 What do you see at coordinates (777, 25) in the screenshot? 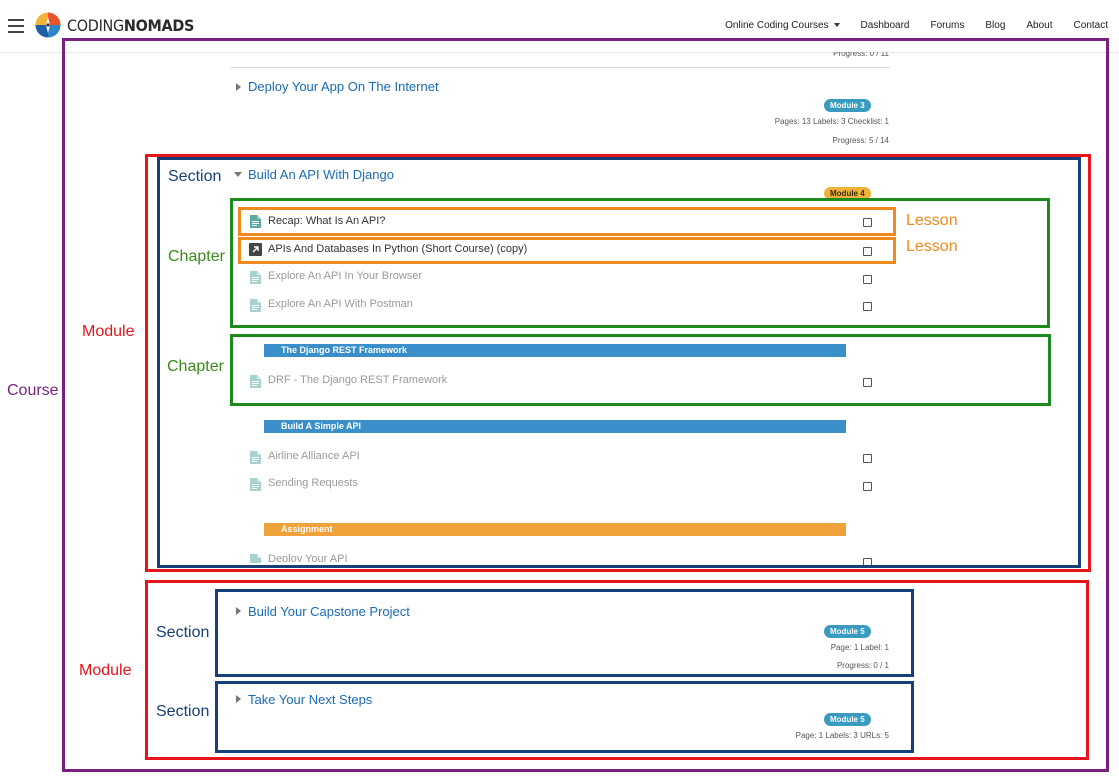
I see `nav-label: Online Coding Courses` at bounding box center [777, 25].